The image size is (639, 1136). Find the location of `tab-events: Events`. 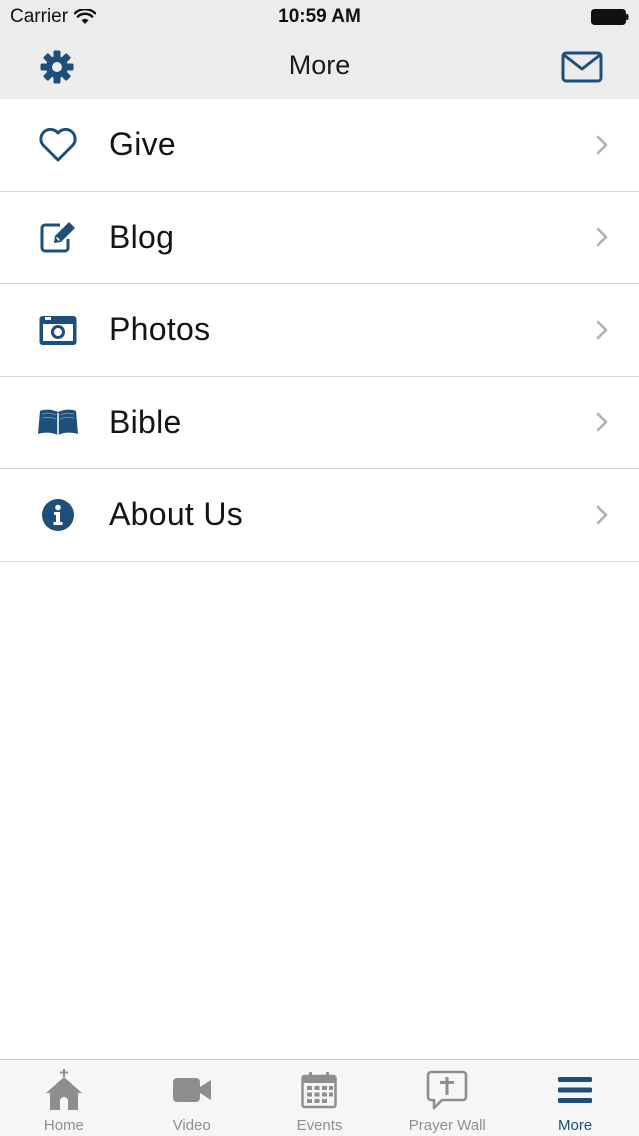

tab-events: Events is located at coordinates (320, 1098).